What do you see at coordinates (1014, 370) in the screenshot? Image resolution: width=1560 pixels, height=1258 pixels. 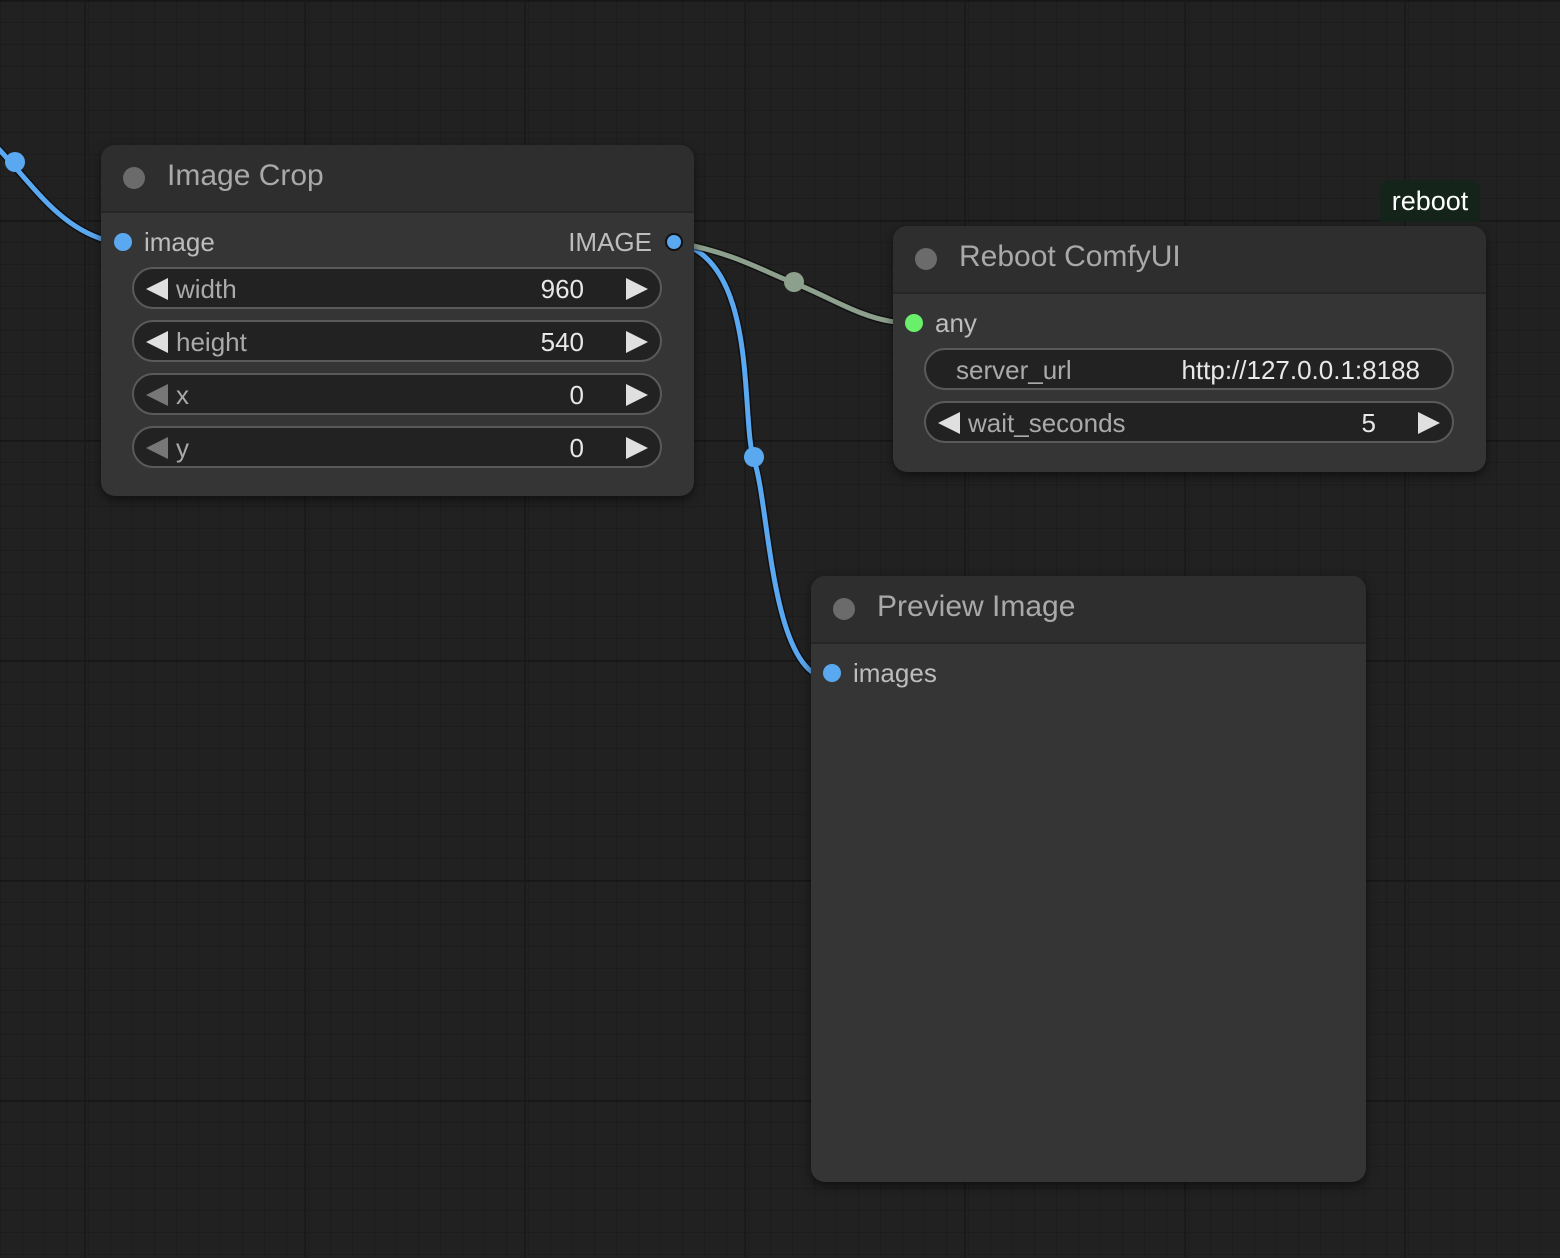 I see `widget-label: server_url` at bounding box center [1014, 370].